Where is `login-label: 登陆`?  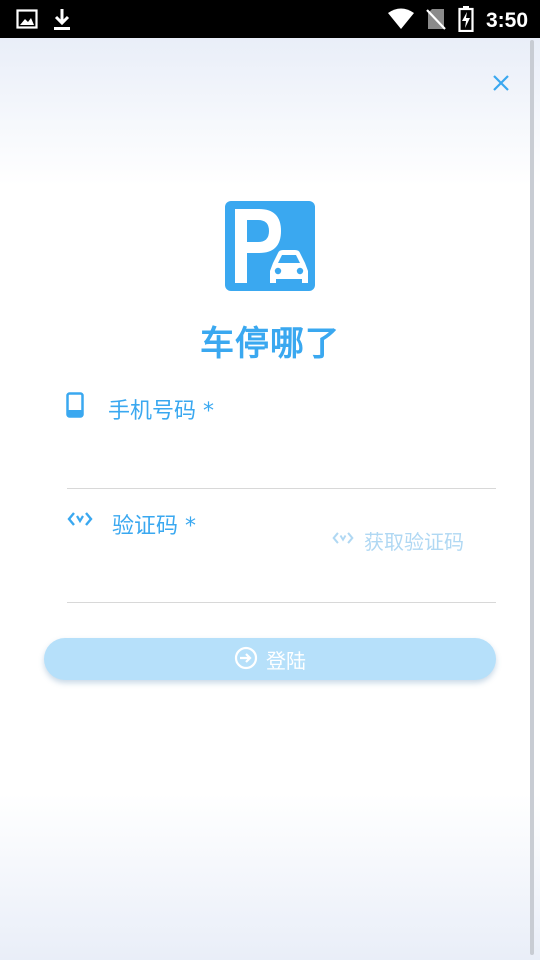 login-label: 登陆 is located at coordinates (286, 661).